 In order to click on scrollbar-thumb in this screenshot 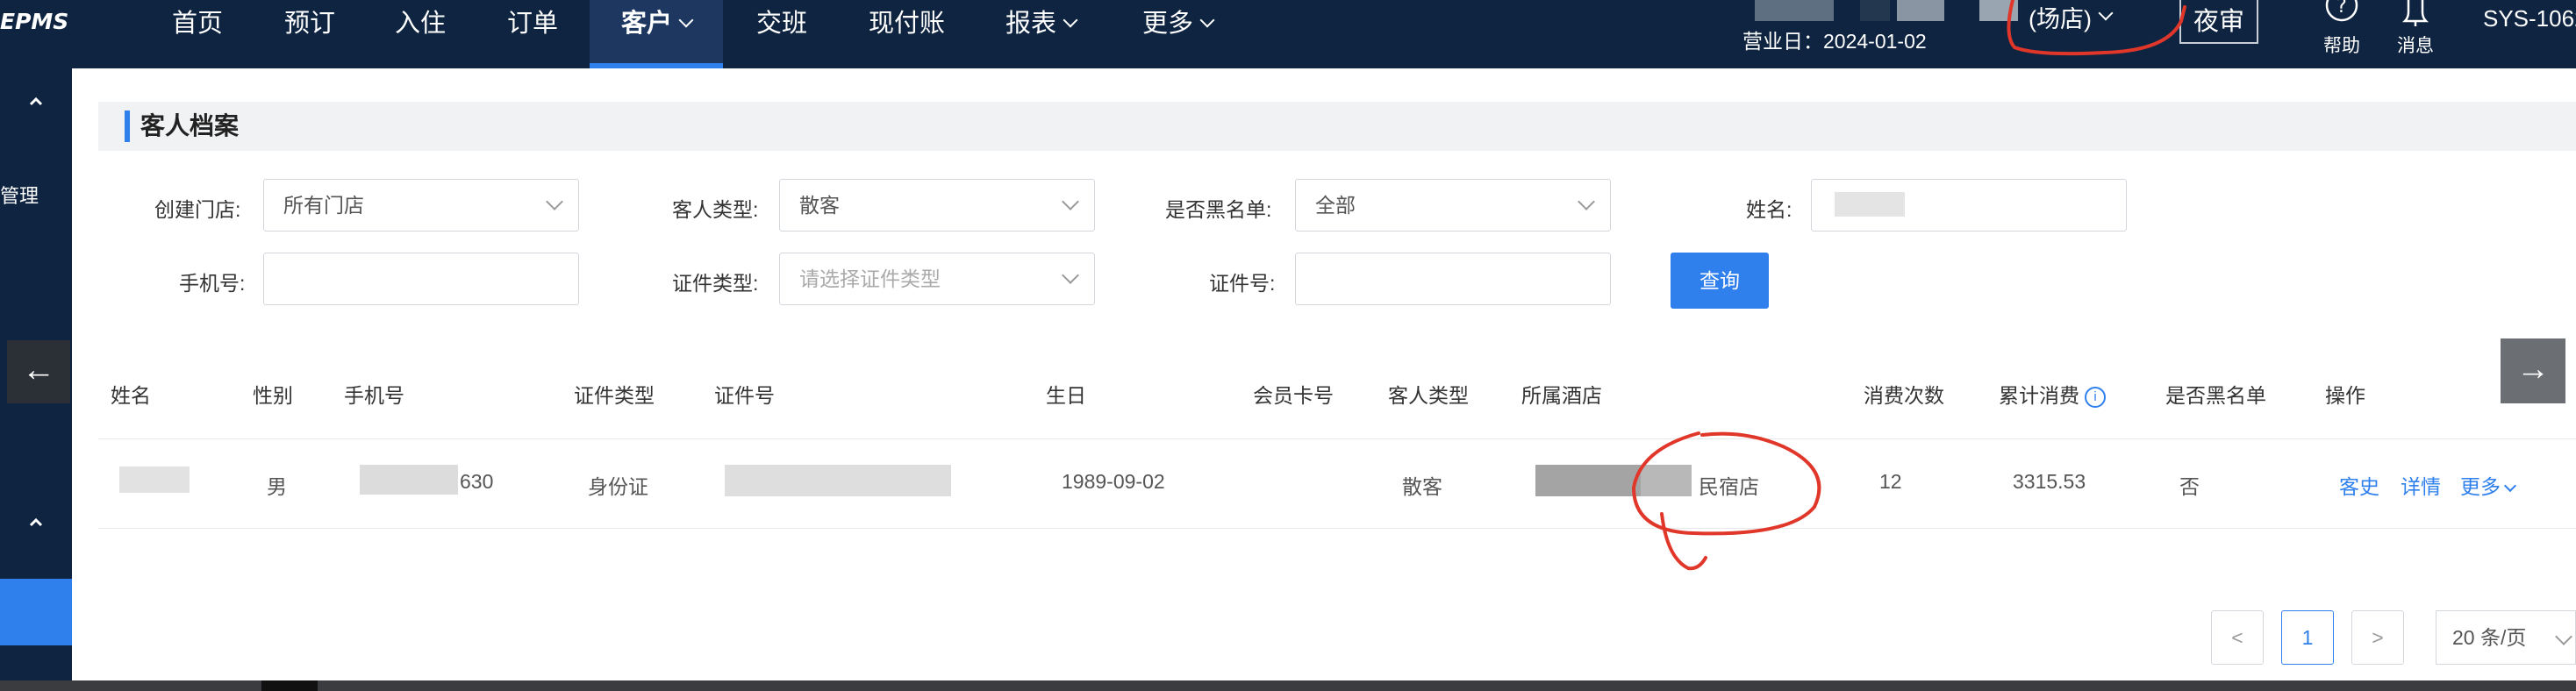, I will do `click(289, 686)`.